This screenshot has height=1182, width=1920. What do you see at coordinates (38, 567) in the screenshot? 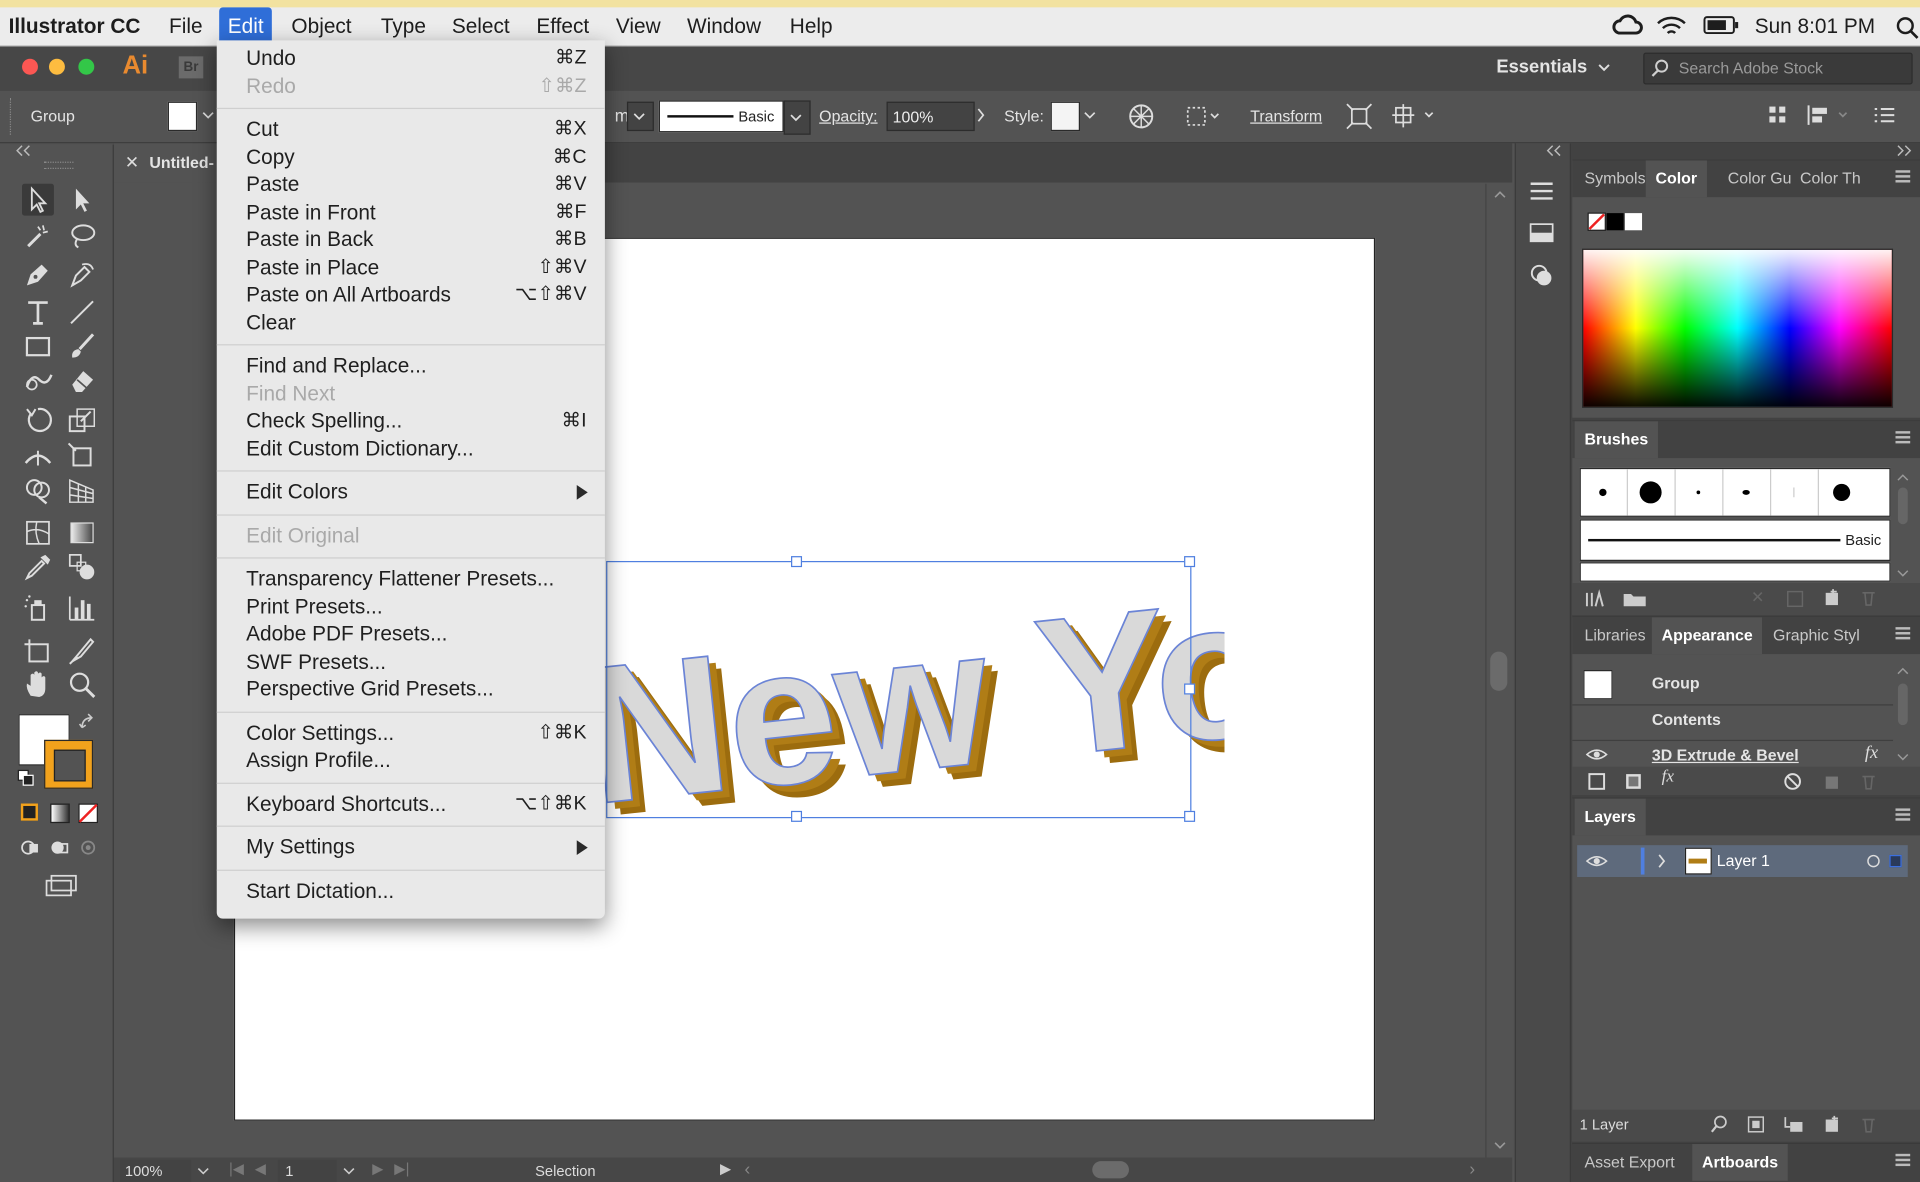
I see `eyedropper-tool-icon` at bounding box center [38, 567].